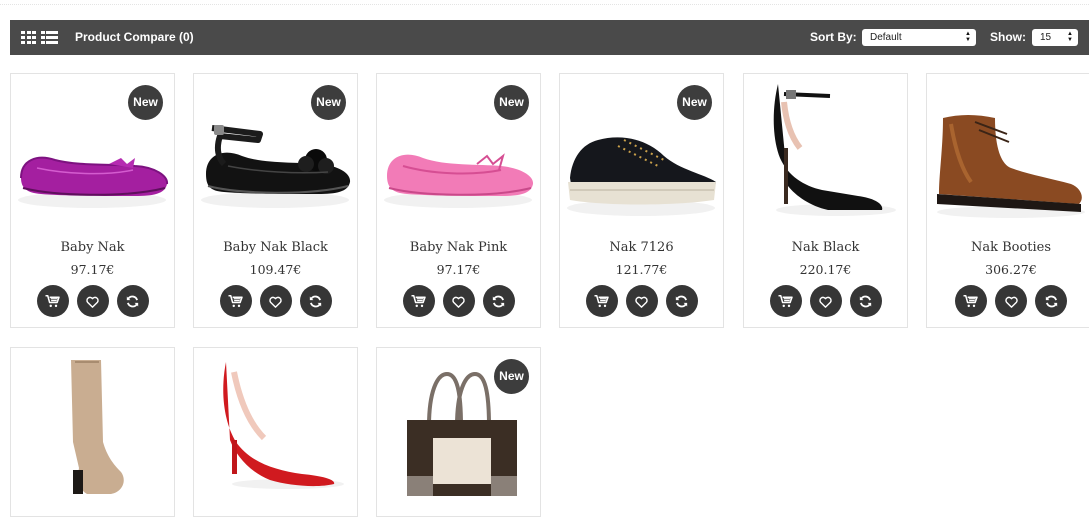  What do you see at coordinates (1046, 37) in the screenshot?
I see `show-count-value: 15` at bounding box center [1046, 37].